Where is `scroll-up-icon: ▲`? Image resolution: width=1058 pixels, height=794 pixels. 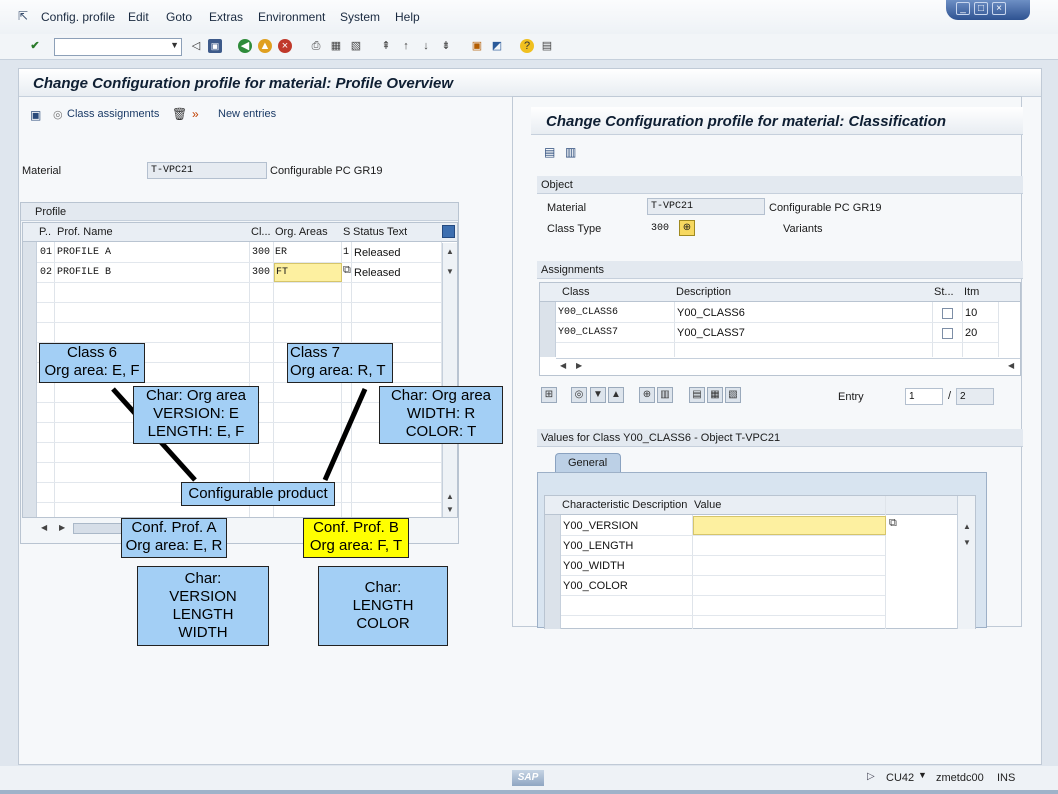 scroll-up-icon: ▲ is located at coordinates (450, 251).